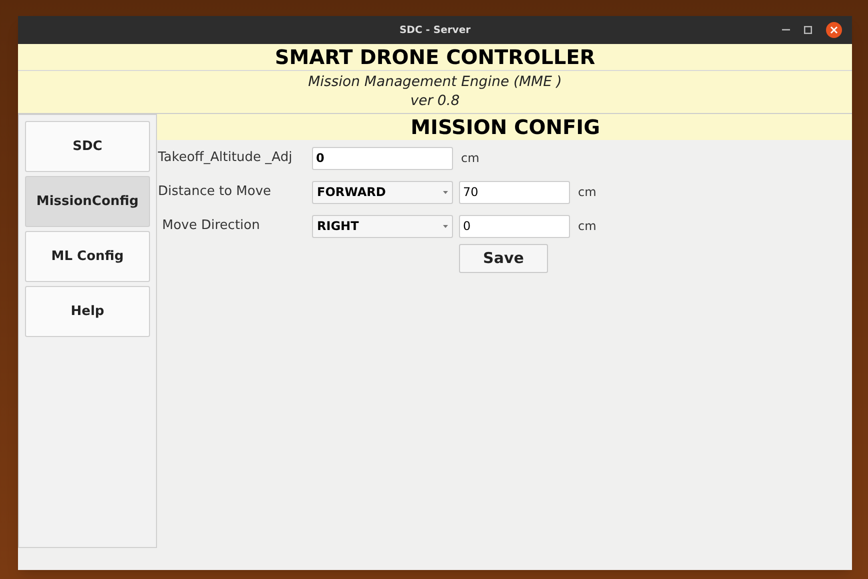 This screenshot has height=579, width=868. Describe the element at coordinates (87, 311) in the screenshot. I see `sidebar-tab: Help` at that location.